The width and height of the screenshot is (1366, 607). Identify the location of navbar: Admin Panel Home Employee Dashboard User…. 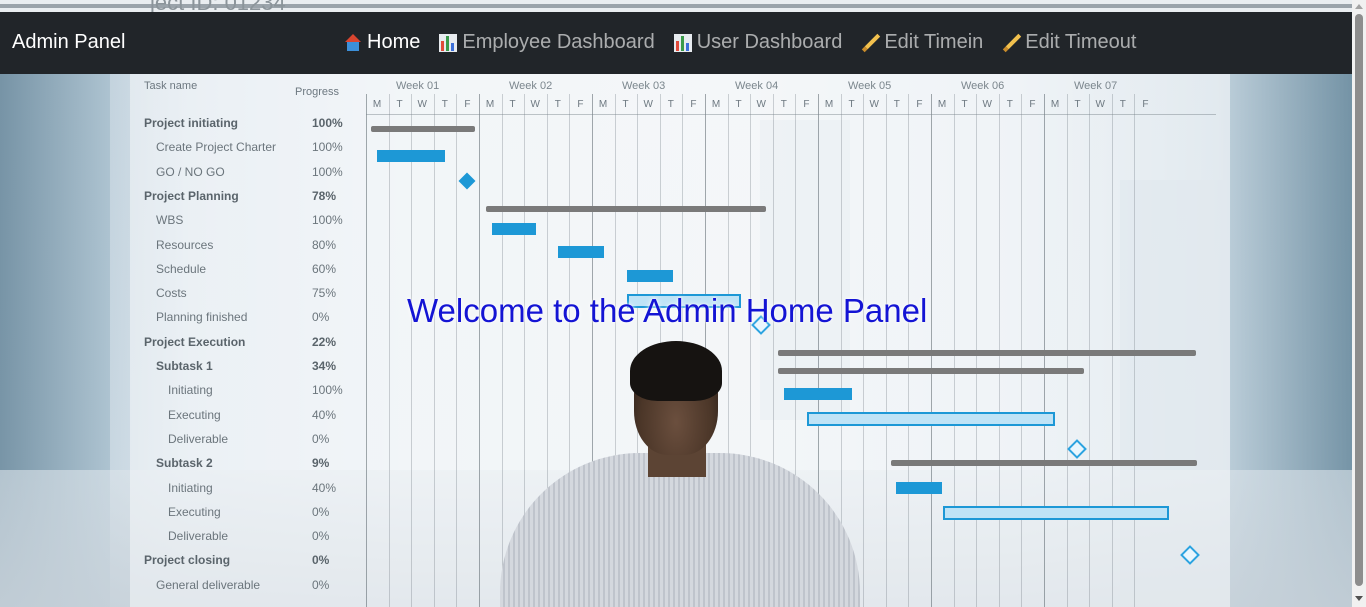
(676, 43).